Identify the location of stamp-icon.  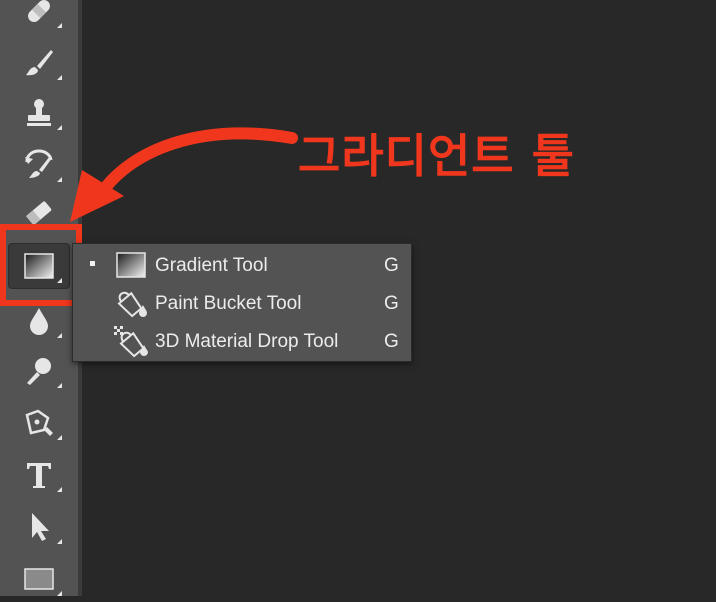
(39, 112).